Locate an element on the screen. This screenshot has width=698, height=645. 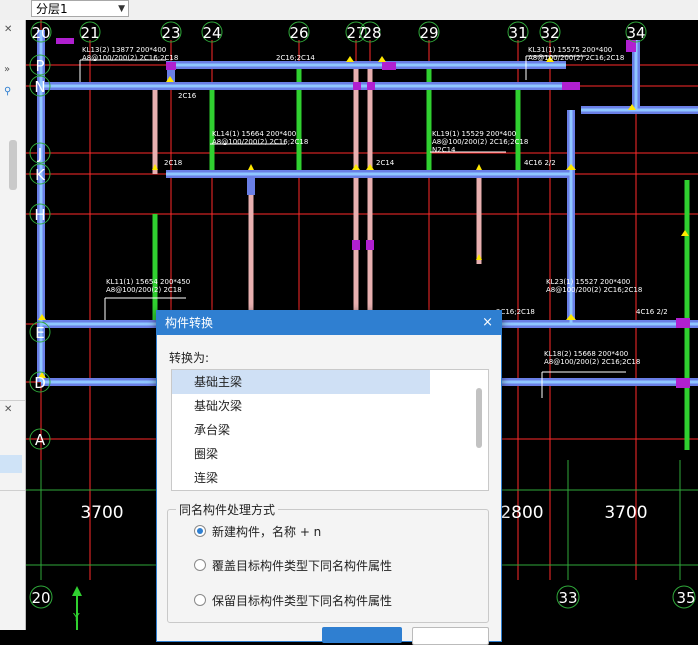
chevron-down-icon: ▼ is located at coordinates (121, 9).